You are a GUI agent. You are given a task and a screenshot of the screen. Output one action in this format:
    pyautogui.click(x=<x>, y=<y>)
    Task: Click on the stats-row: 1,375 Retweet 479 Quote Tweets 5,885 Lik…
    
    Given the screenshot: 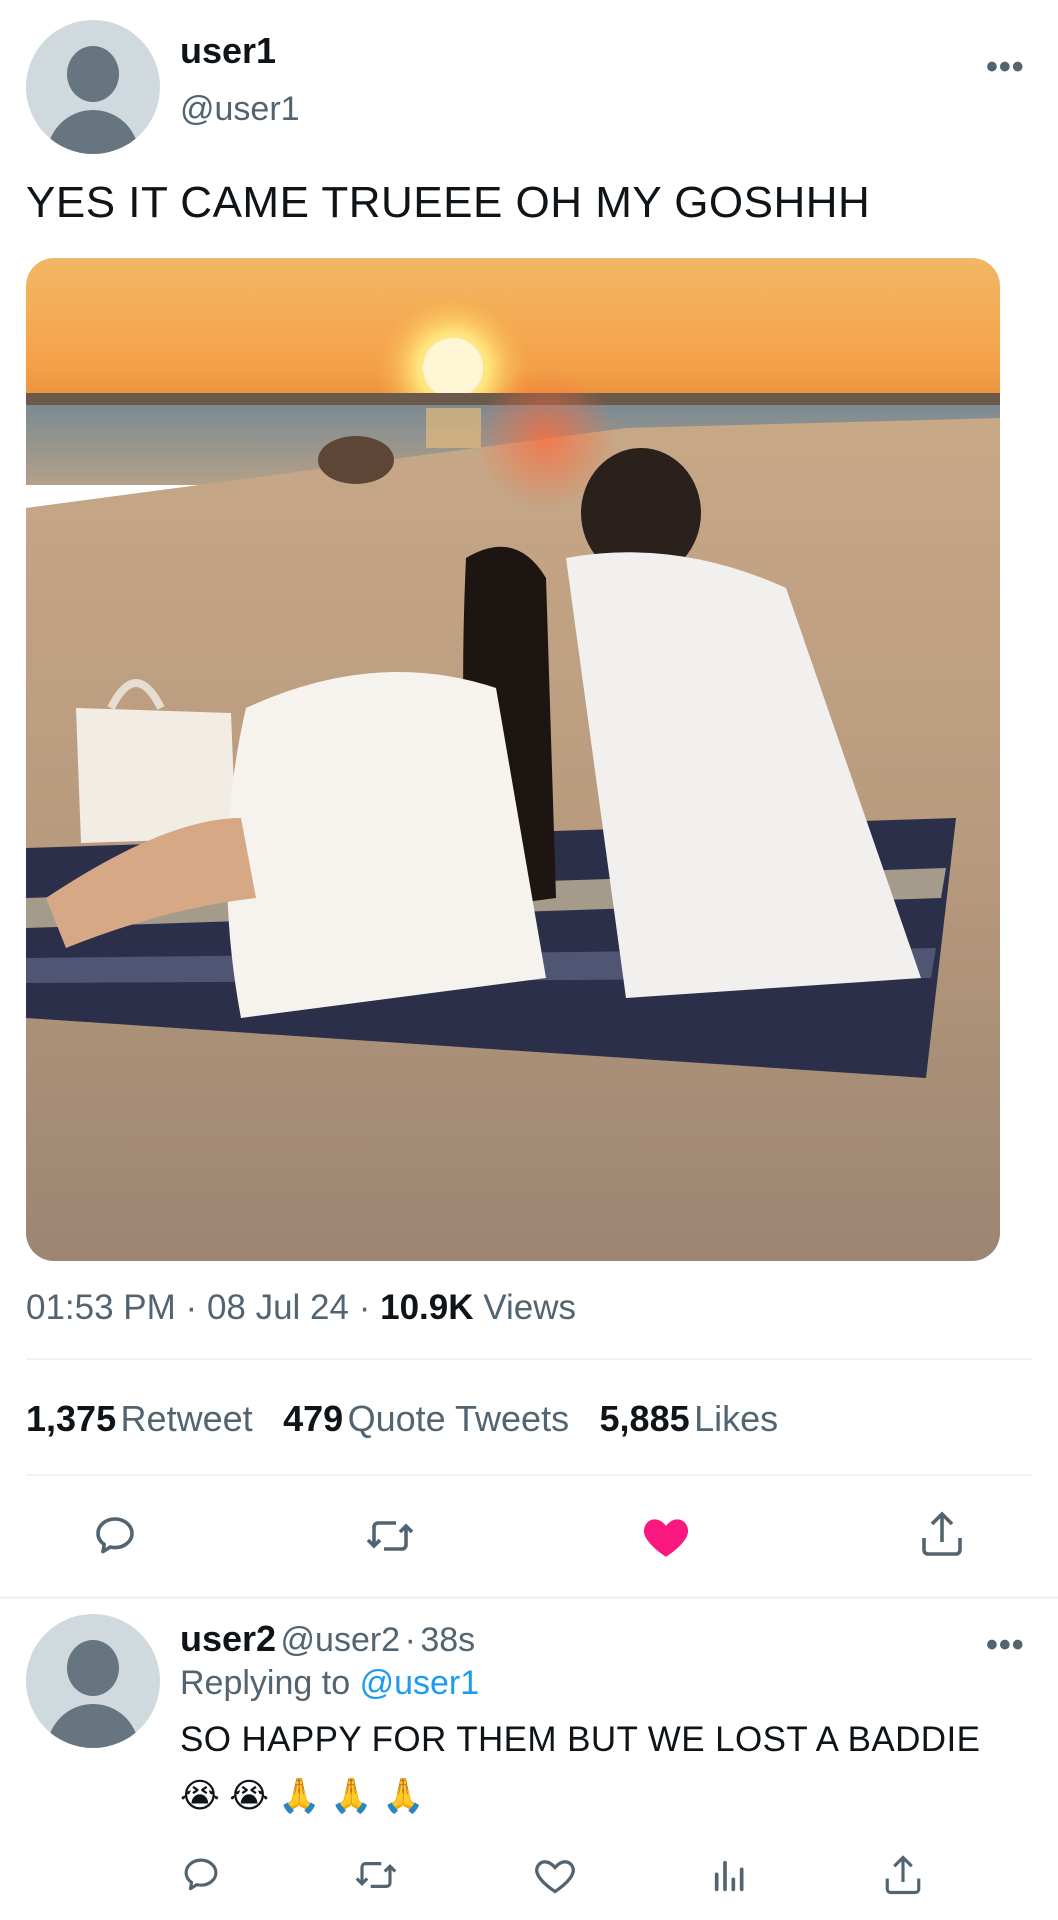 What is the action you would take?
    pyautogui.click(x=402, y=1419)
    